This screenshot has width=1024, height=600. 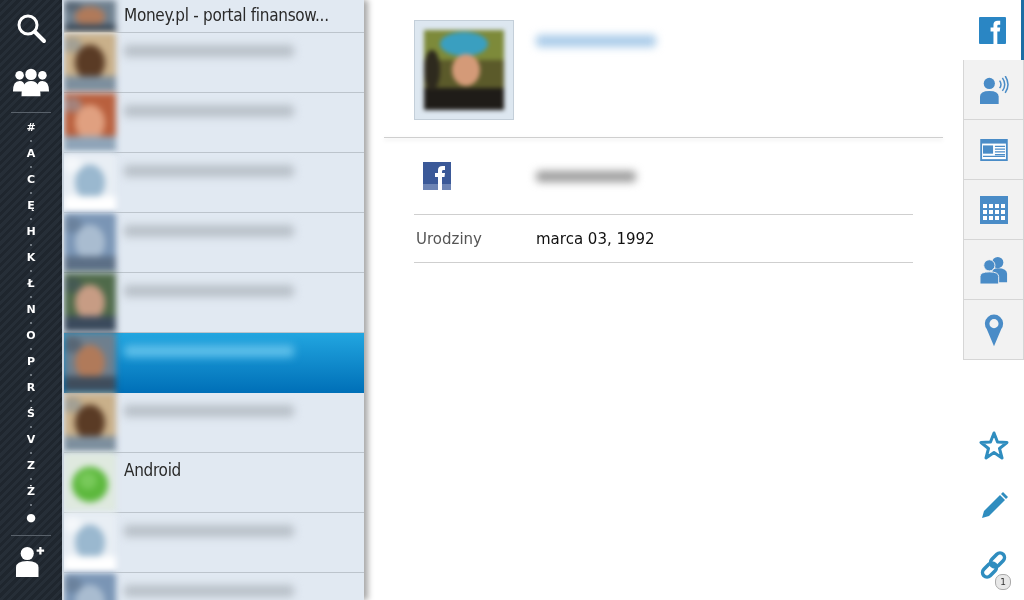 I want to click on index-letter: K, so click(x=31, y=258).